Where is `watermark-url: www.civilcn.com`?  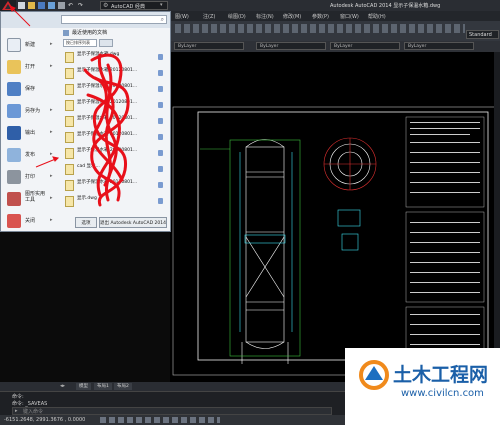
watermark-url: www.civilcn.com is located at coordinates (442, 393).